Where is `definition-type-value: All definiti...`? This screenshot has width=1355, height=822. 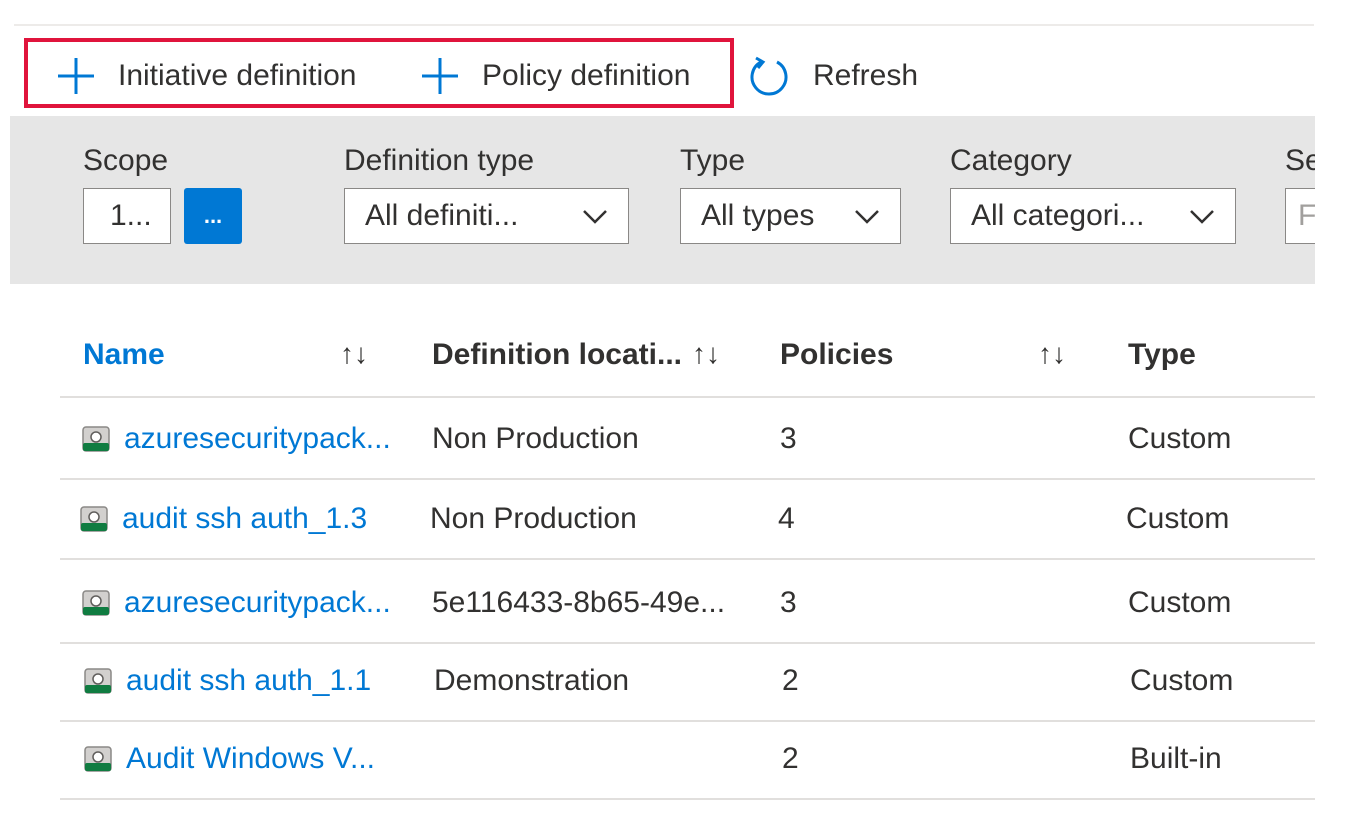 definition-type-value: All definiti... is located at coordinates (442, 215).